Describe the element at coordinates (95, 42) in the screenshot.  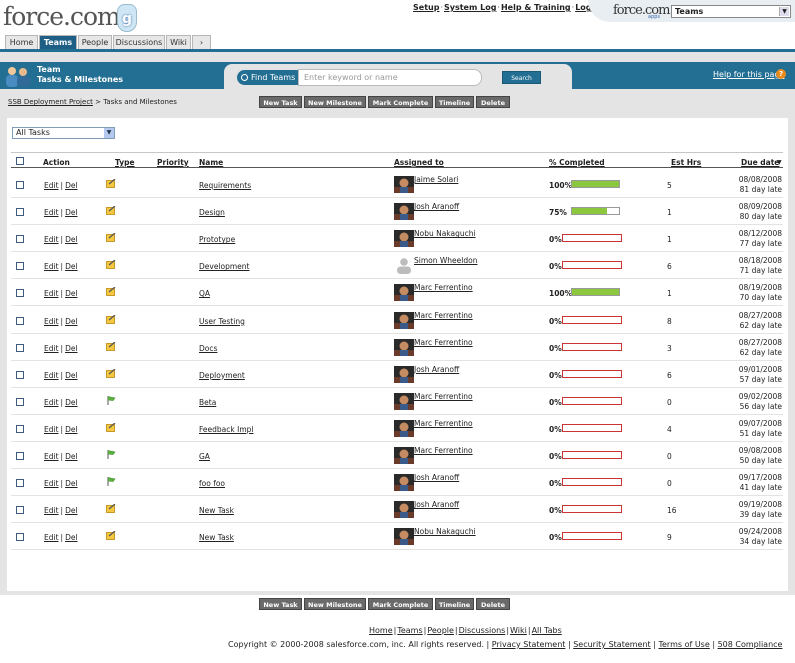
I see `tab-people: People` at that location.